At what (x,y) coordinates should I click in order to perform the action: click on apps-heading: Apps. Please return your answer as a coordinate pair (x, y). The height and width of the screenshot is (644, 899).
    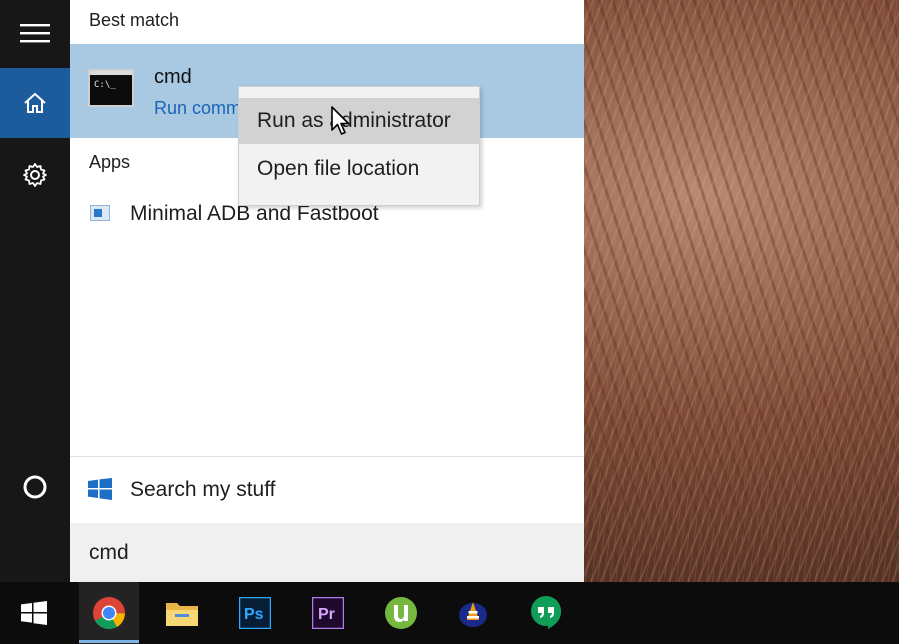
    Looking at the image, I should click on (110, 162).